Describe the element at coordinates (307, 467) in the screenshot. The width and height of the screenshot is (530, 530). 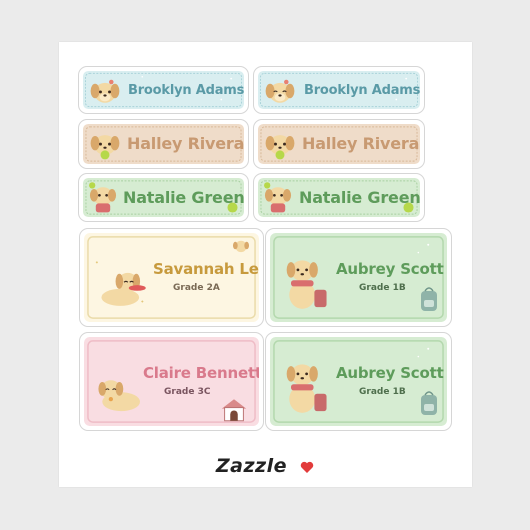
I see `heart-icon` at that location.